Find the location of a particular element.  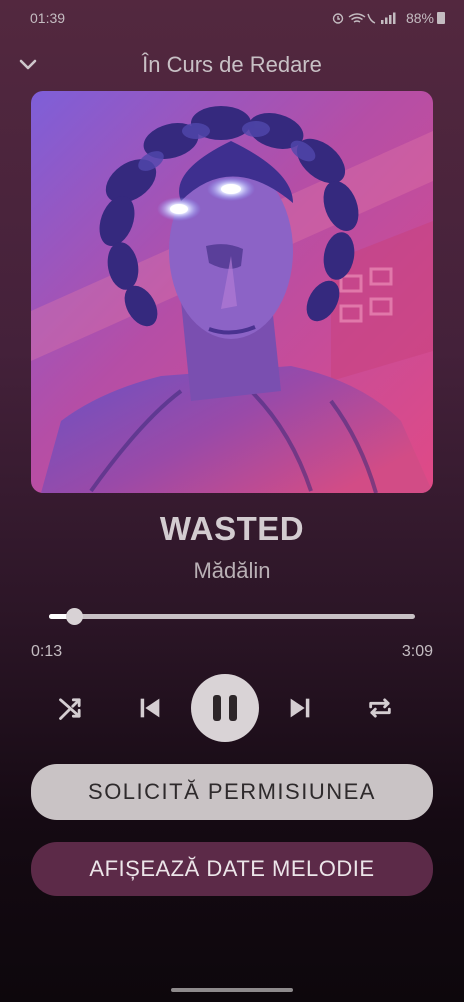

page-title: În Curs de Redare is located at coordinates (232, 64).